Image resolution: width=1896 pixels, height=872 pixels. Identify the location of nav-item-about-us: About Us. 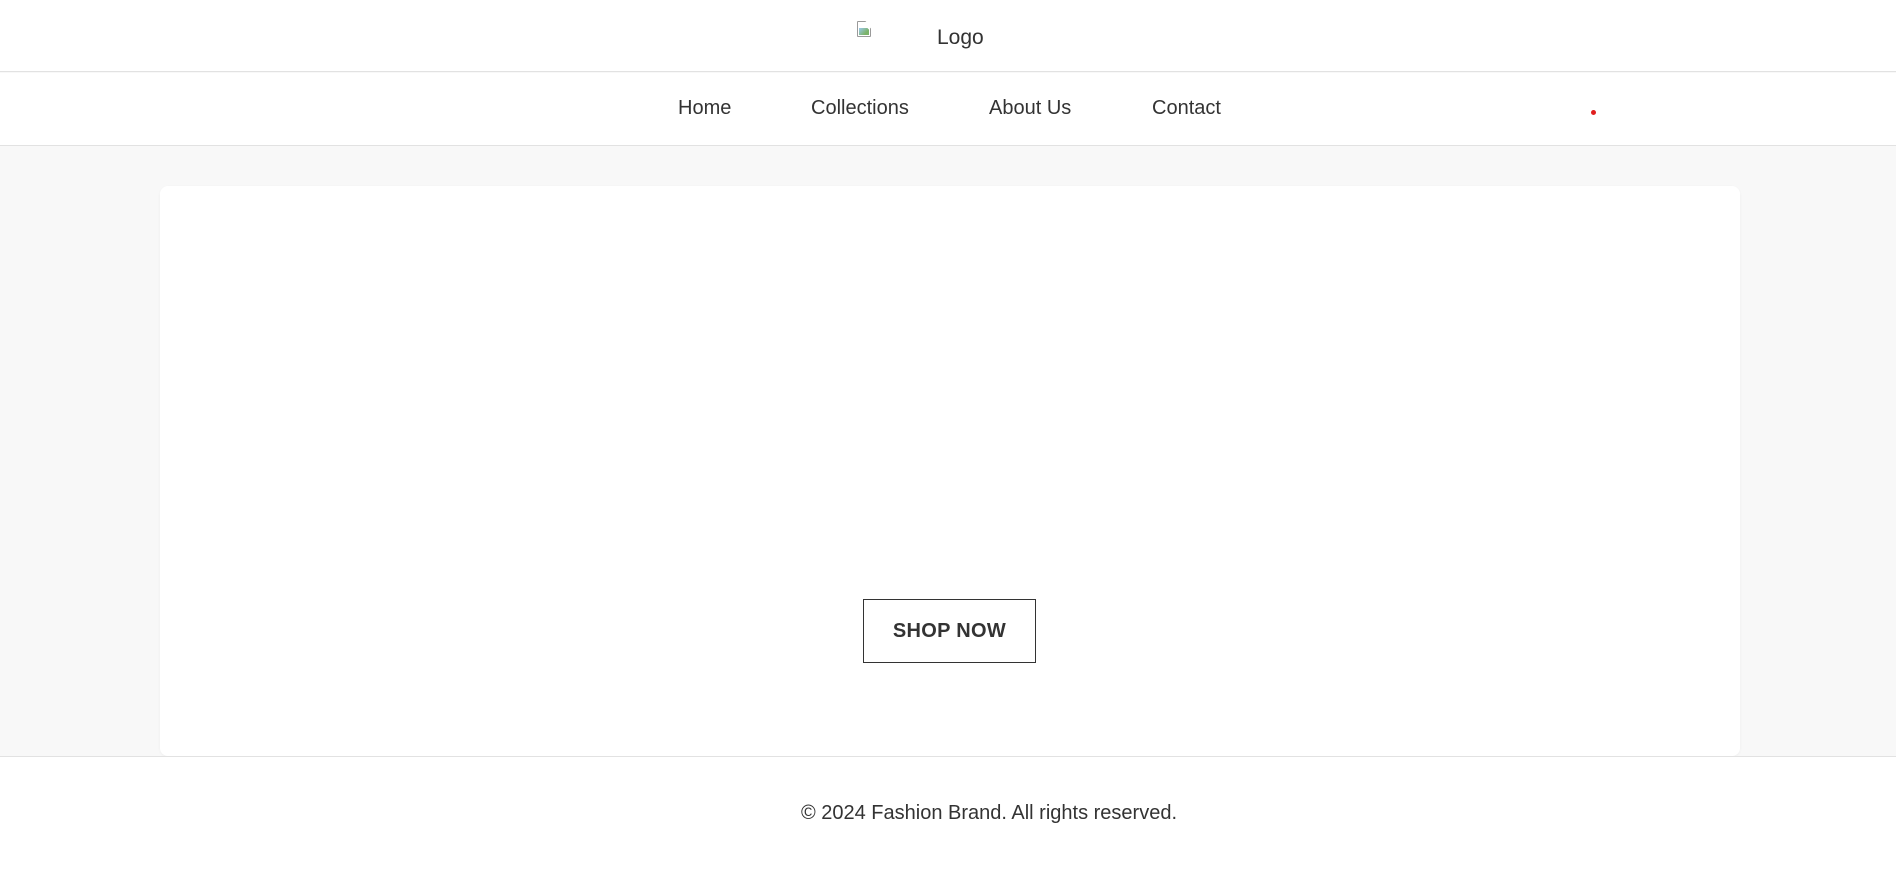
(1030, 108).